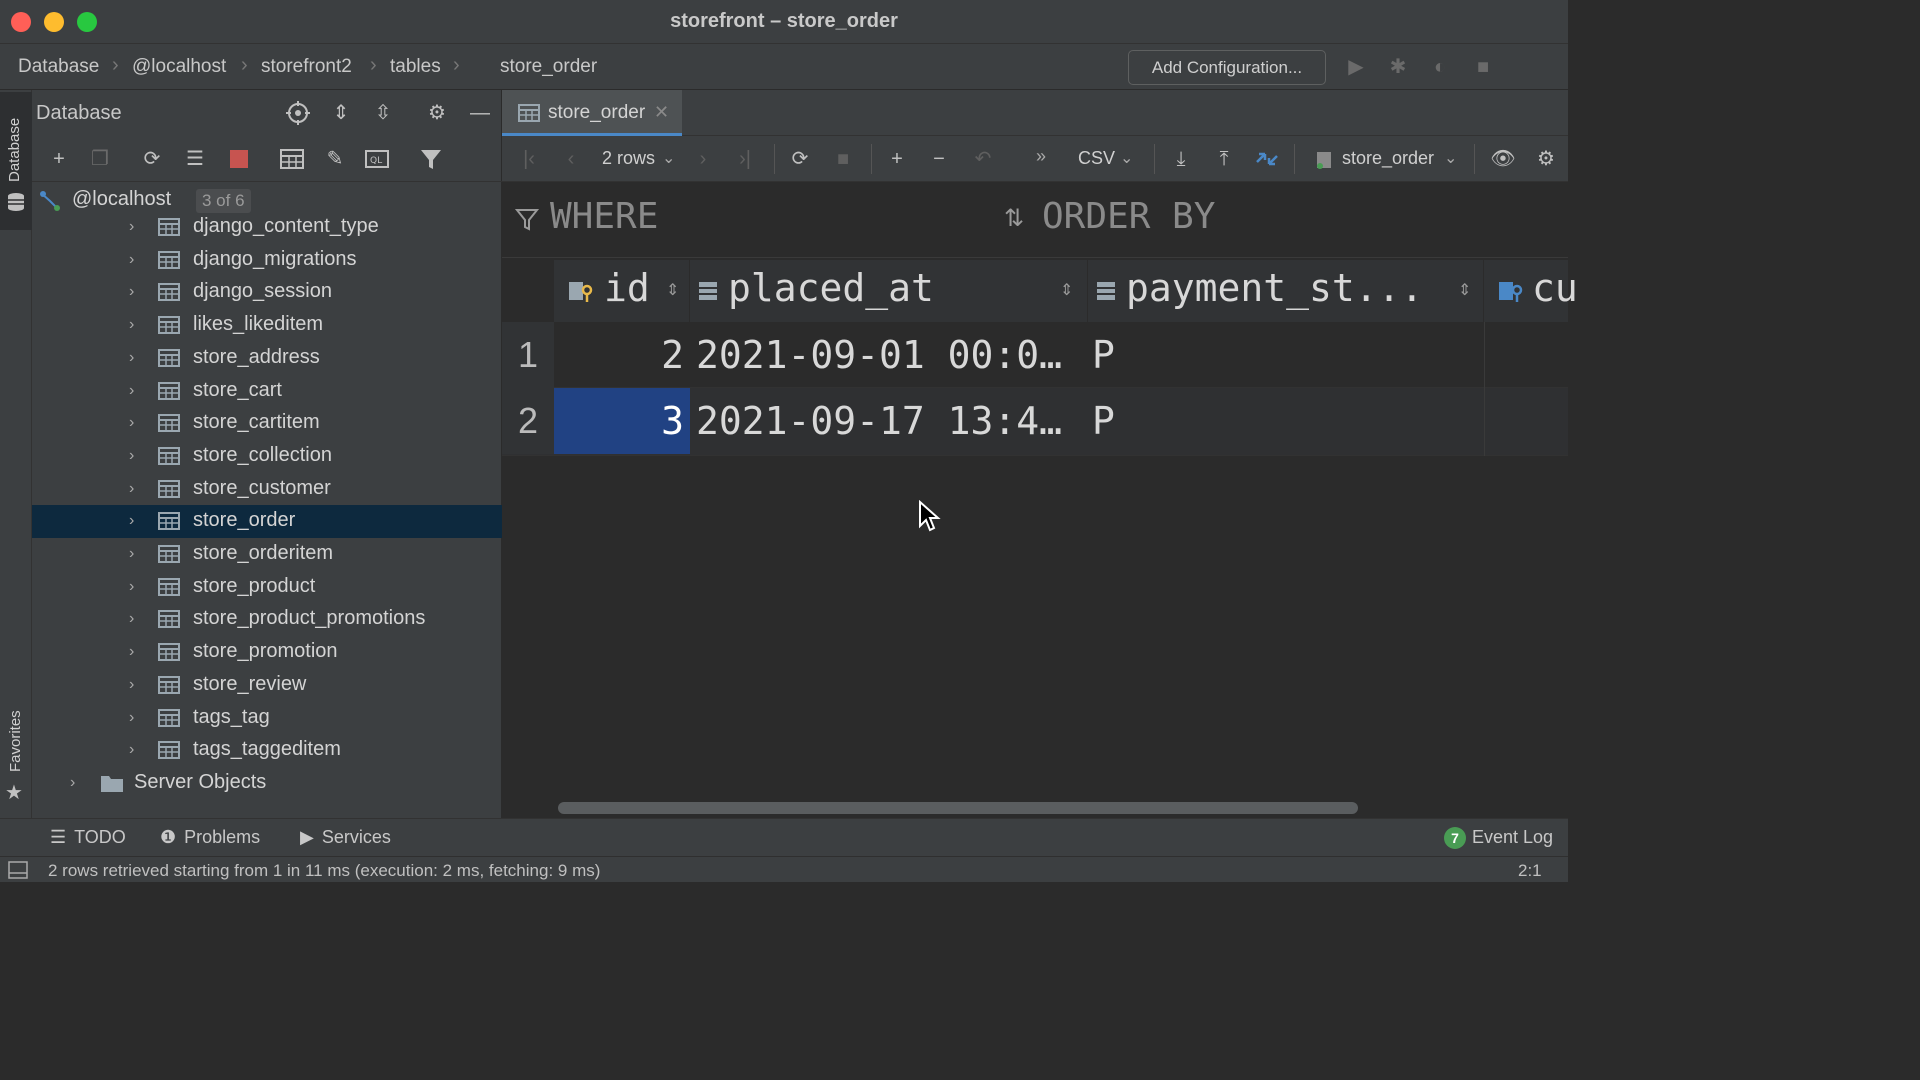 This screenshot has height=1080, width=1920. I want to click on filter-icon, so click(431, 159).